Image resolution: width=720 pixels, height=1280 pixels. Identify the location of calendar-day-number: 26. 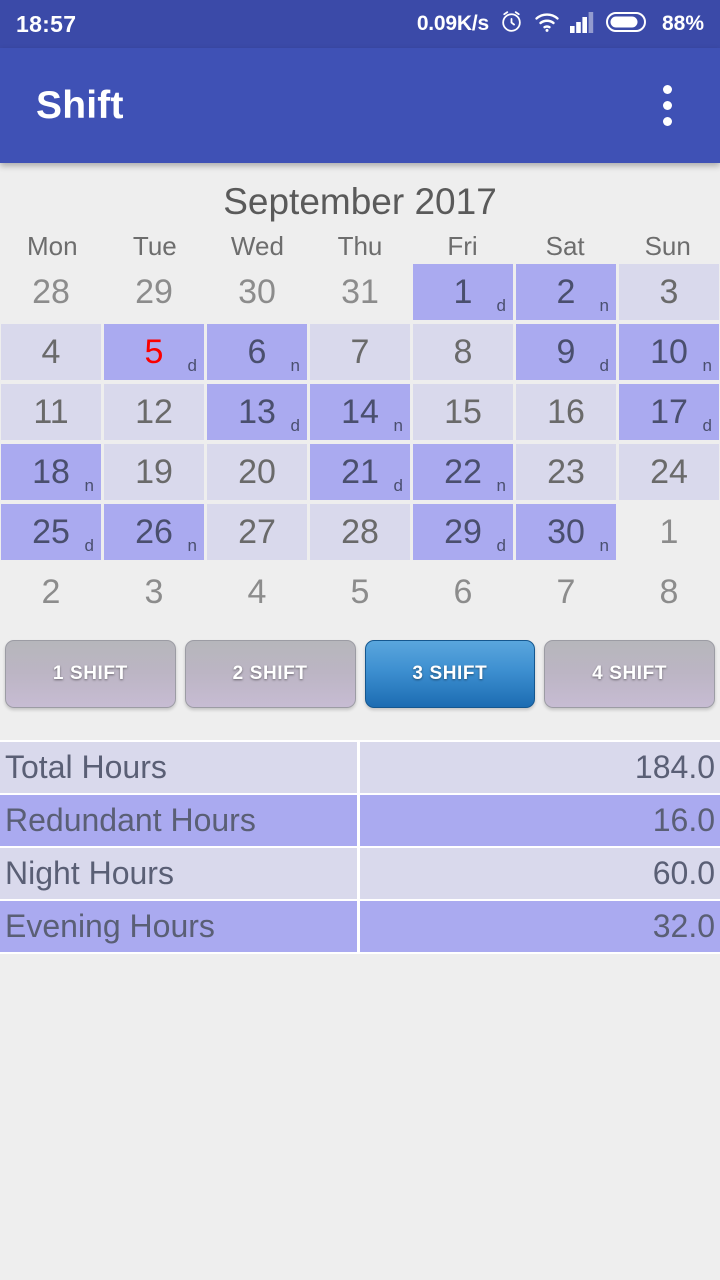
(154, 532).